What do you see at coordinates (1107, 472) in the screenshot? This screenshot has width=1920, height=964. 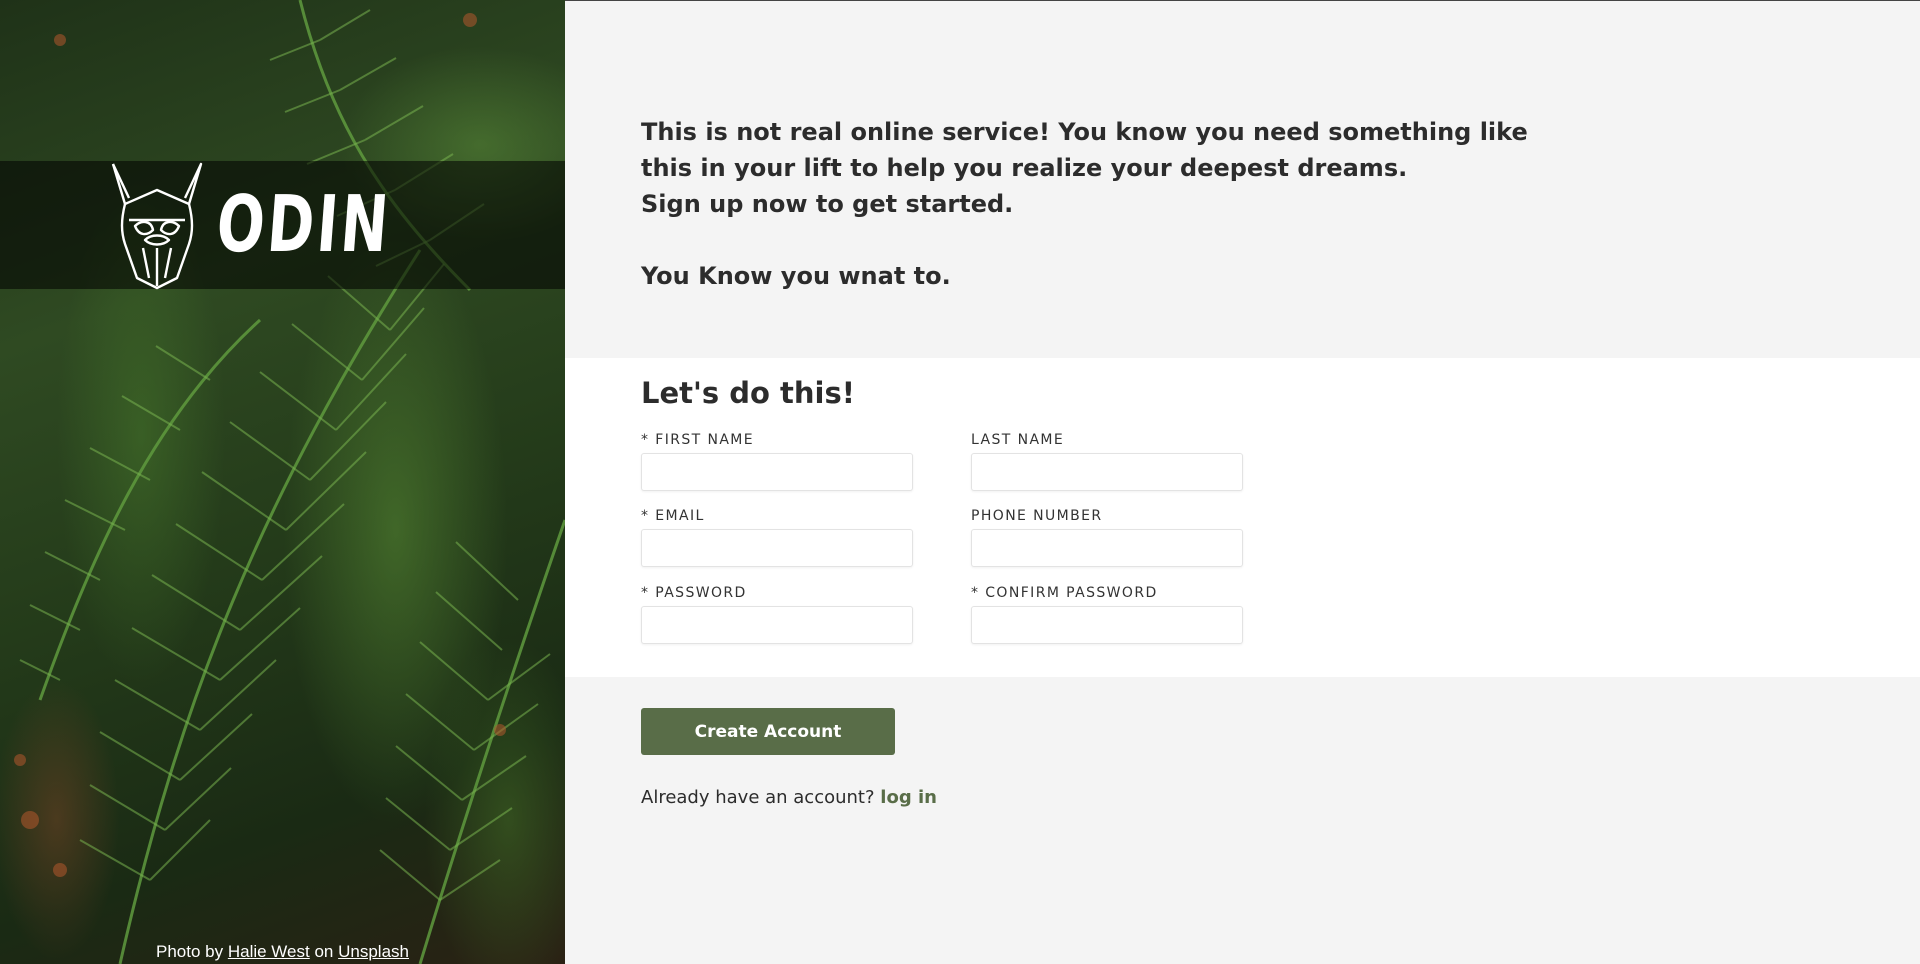 I see `last-name-input` at bounding box center [1107, 472].